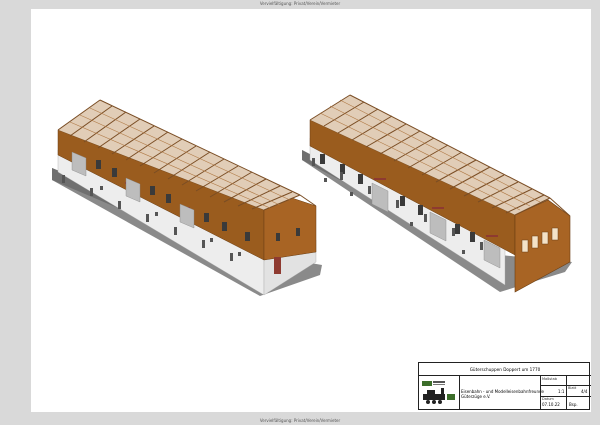 The image size is (600, 425). Describe the element at coordinates (573, 404) in the screenshot. I see `author-value: Bsp.` at that location.